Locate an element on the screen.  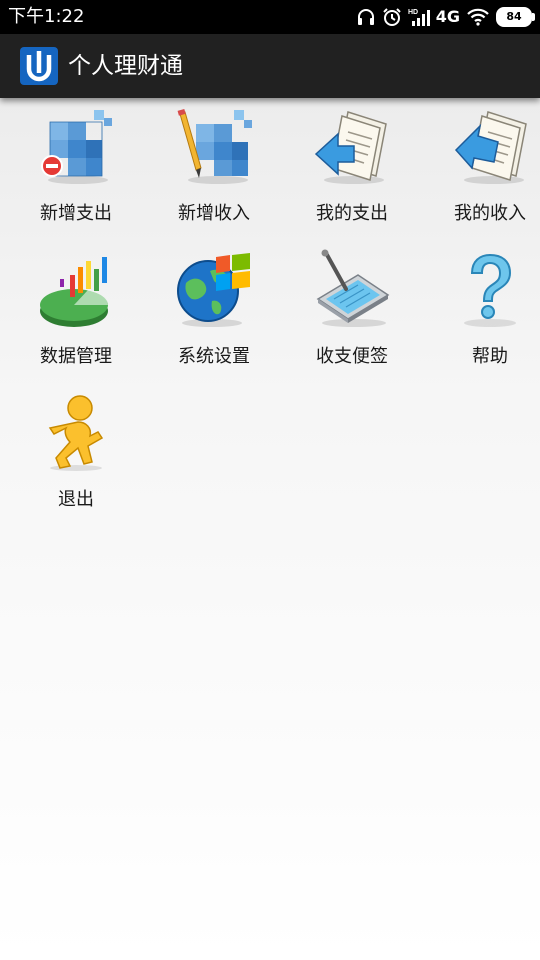
headphones-icon is located at coordinates (366, 17).